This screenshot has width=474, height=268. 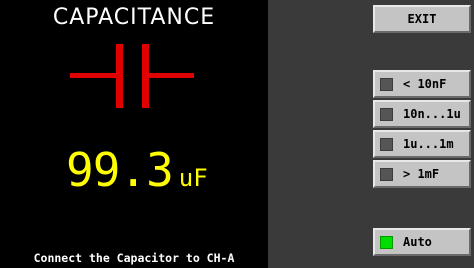 I want to click on auto-range-button: Auto, so click(x=422, y=242).